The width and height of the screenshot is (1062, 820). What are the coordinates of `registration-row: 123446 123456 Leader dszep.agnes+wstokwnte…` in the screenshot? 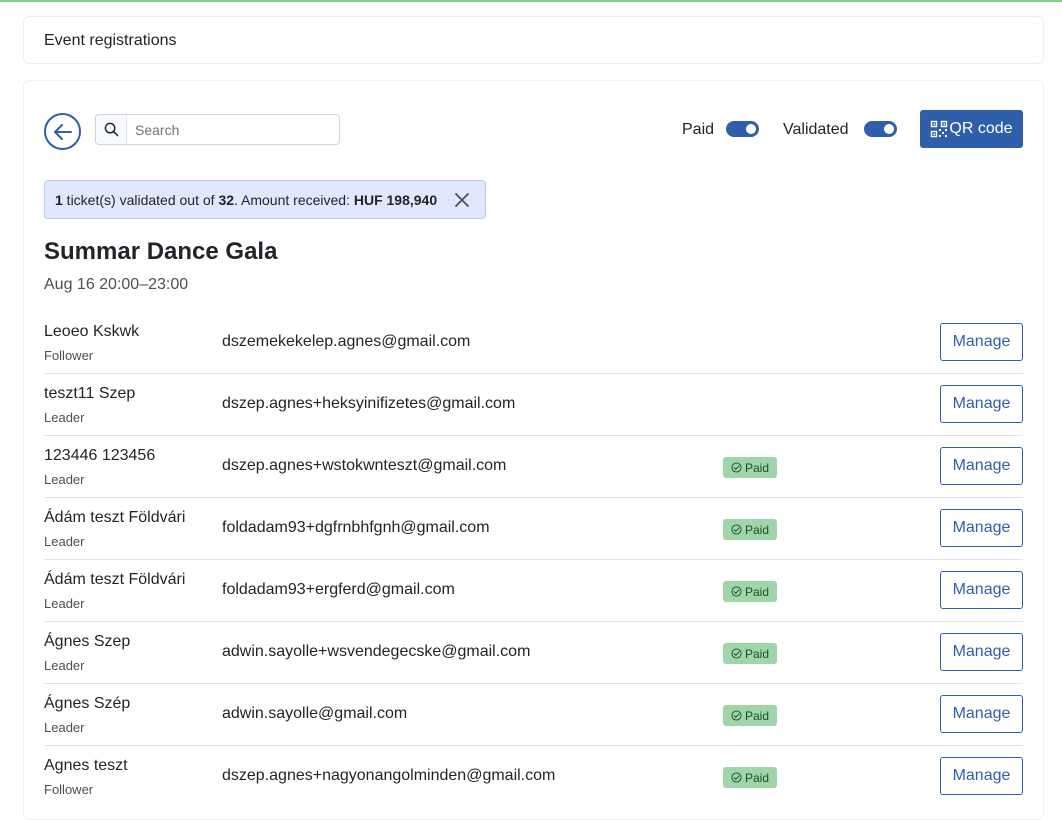 It's located at (533, 467).